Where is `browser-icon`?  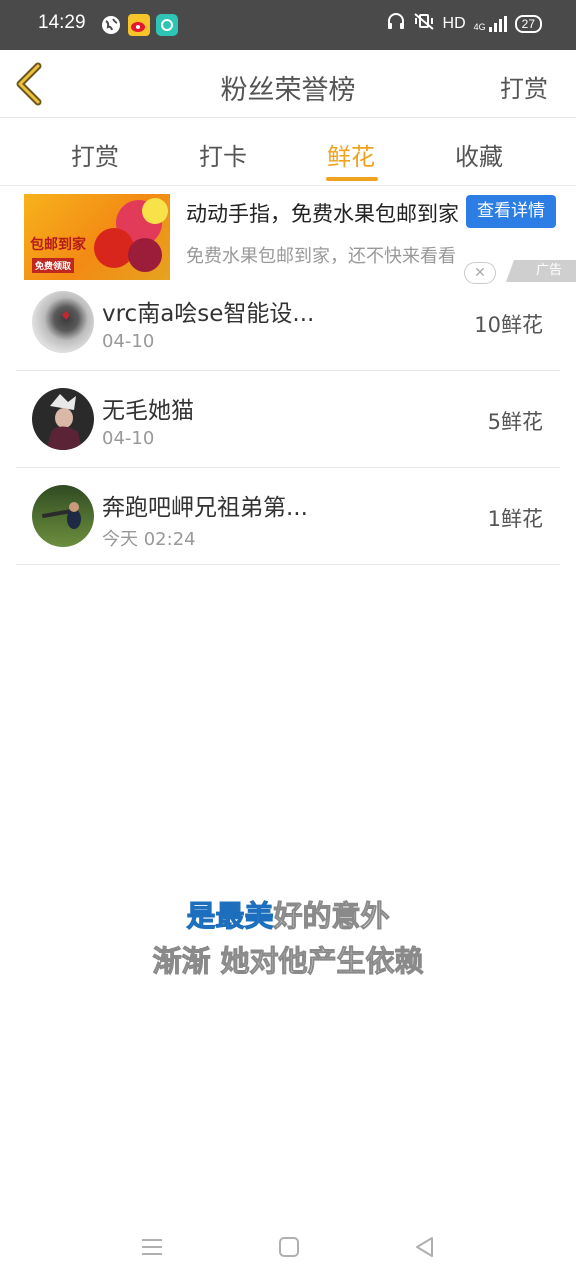
browser-icon is located at coordinates (111, 25).